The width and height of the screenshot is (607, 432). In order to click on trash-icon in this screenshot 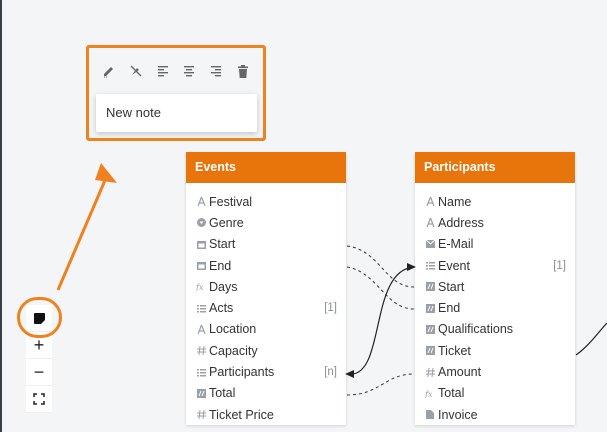, I will do `click(243, 71)`.